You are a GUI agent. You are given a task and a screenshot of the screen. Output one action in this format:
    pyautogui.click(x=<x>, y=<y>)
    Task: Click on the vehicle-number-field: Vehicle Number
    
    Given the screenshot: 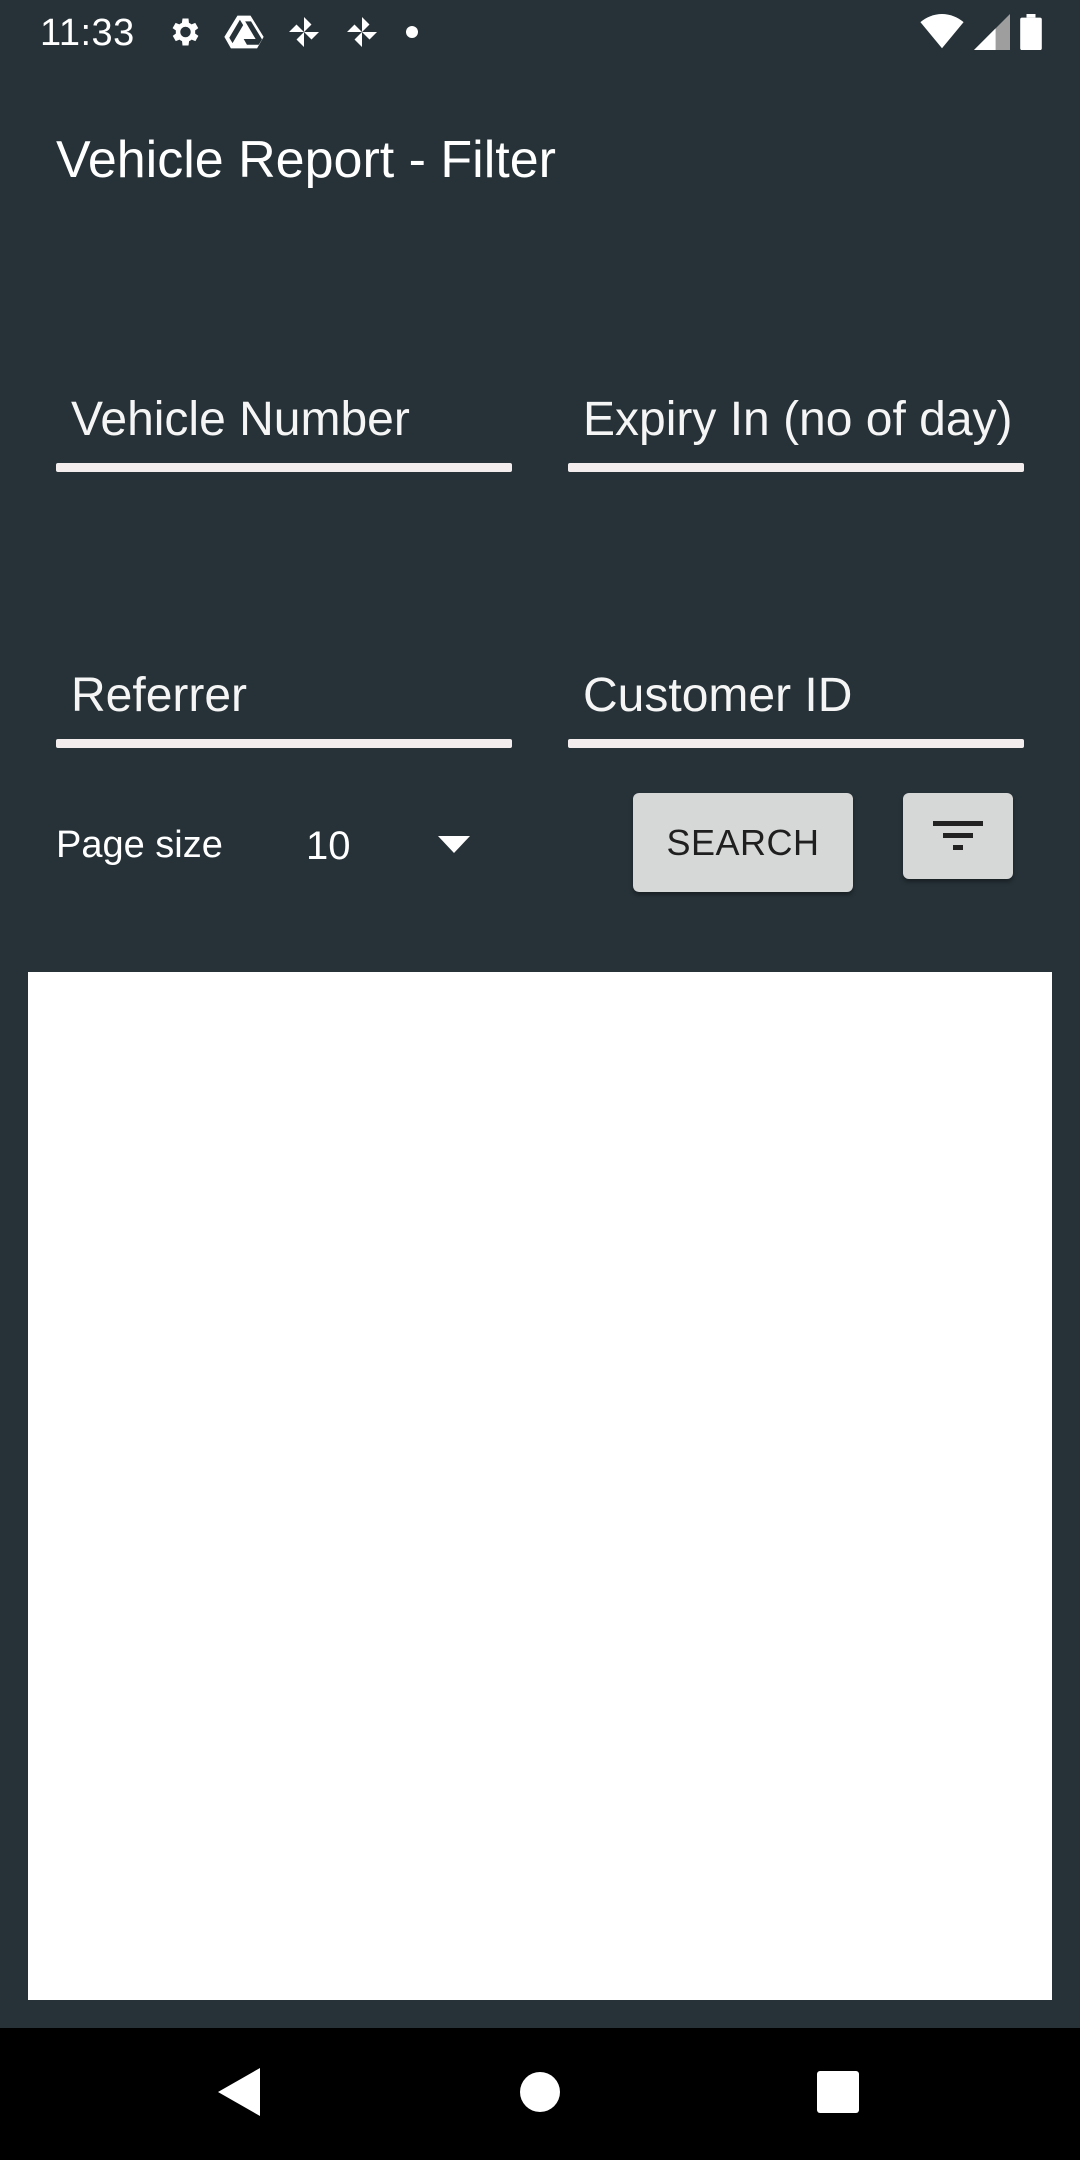 What is the action you would take?
    pyautogui.click(x=284, y=427)
    